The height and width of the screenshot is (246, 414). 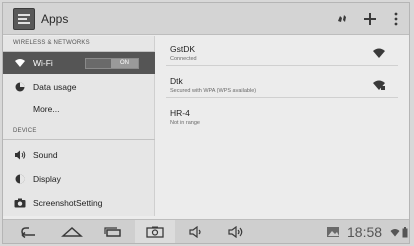 I want to click on wifi-status-icon, so click(x=395, y=232).